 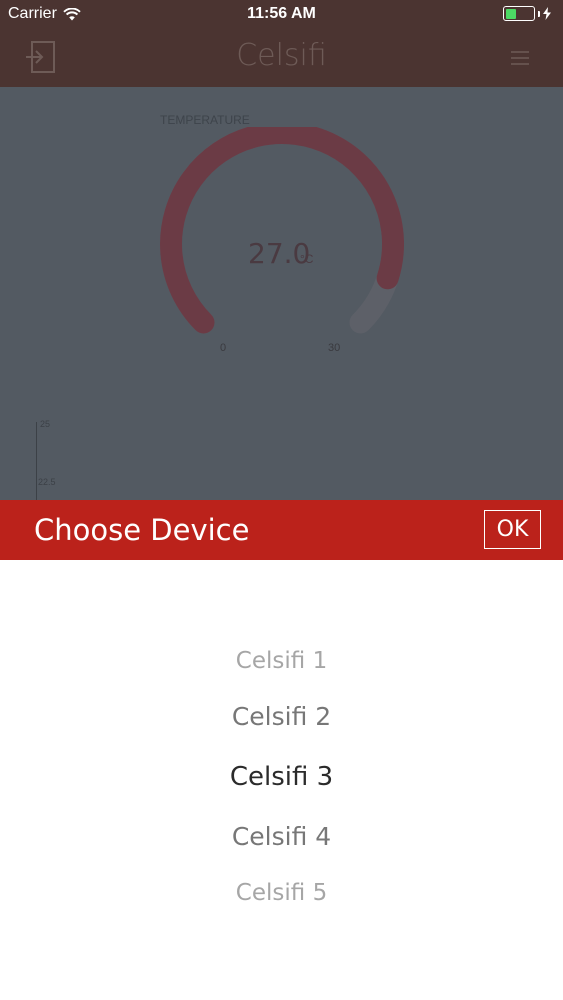 What do you see at coordinates (539, 13) in the screenshot?
I see `battery-tip` at bounding box center [539, 13].